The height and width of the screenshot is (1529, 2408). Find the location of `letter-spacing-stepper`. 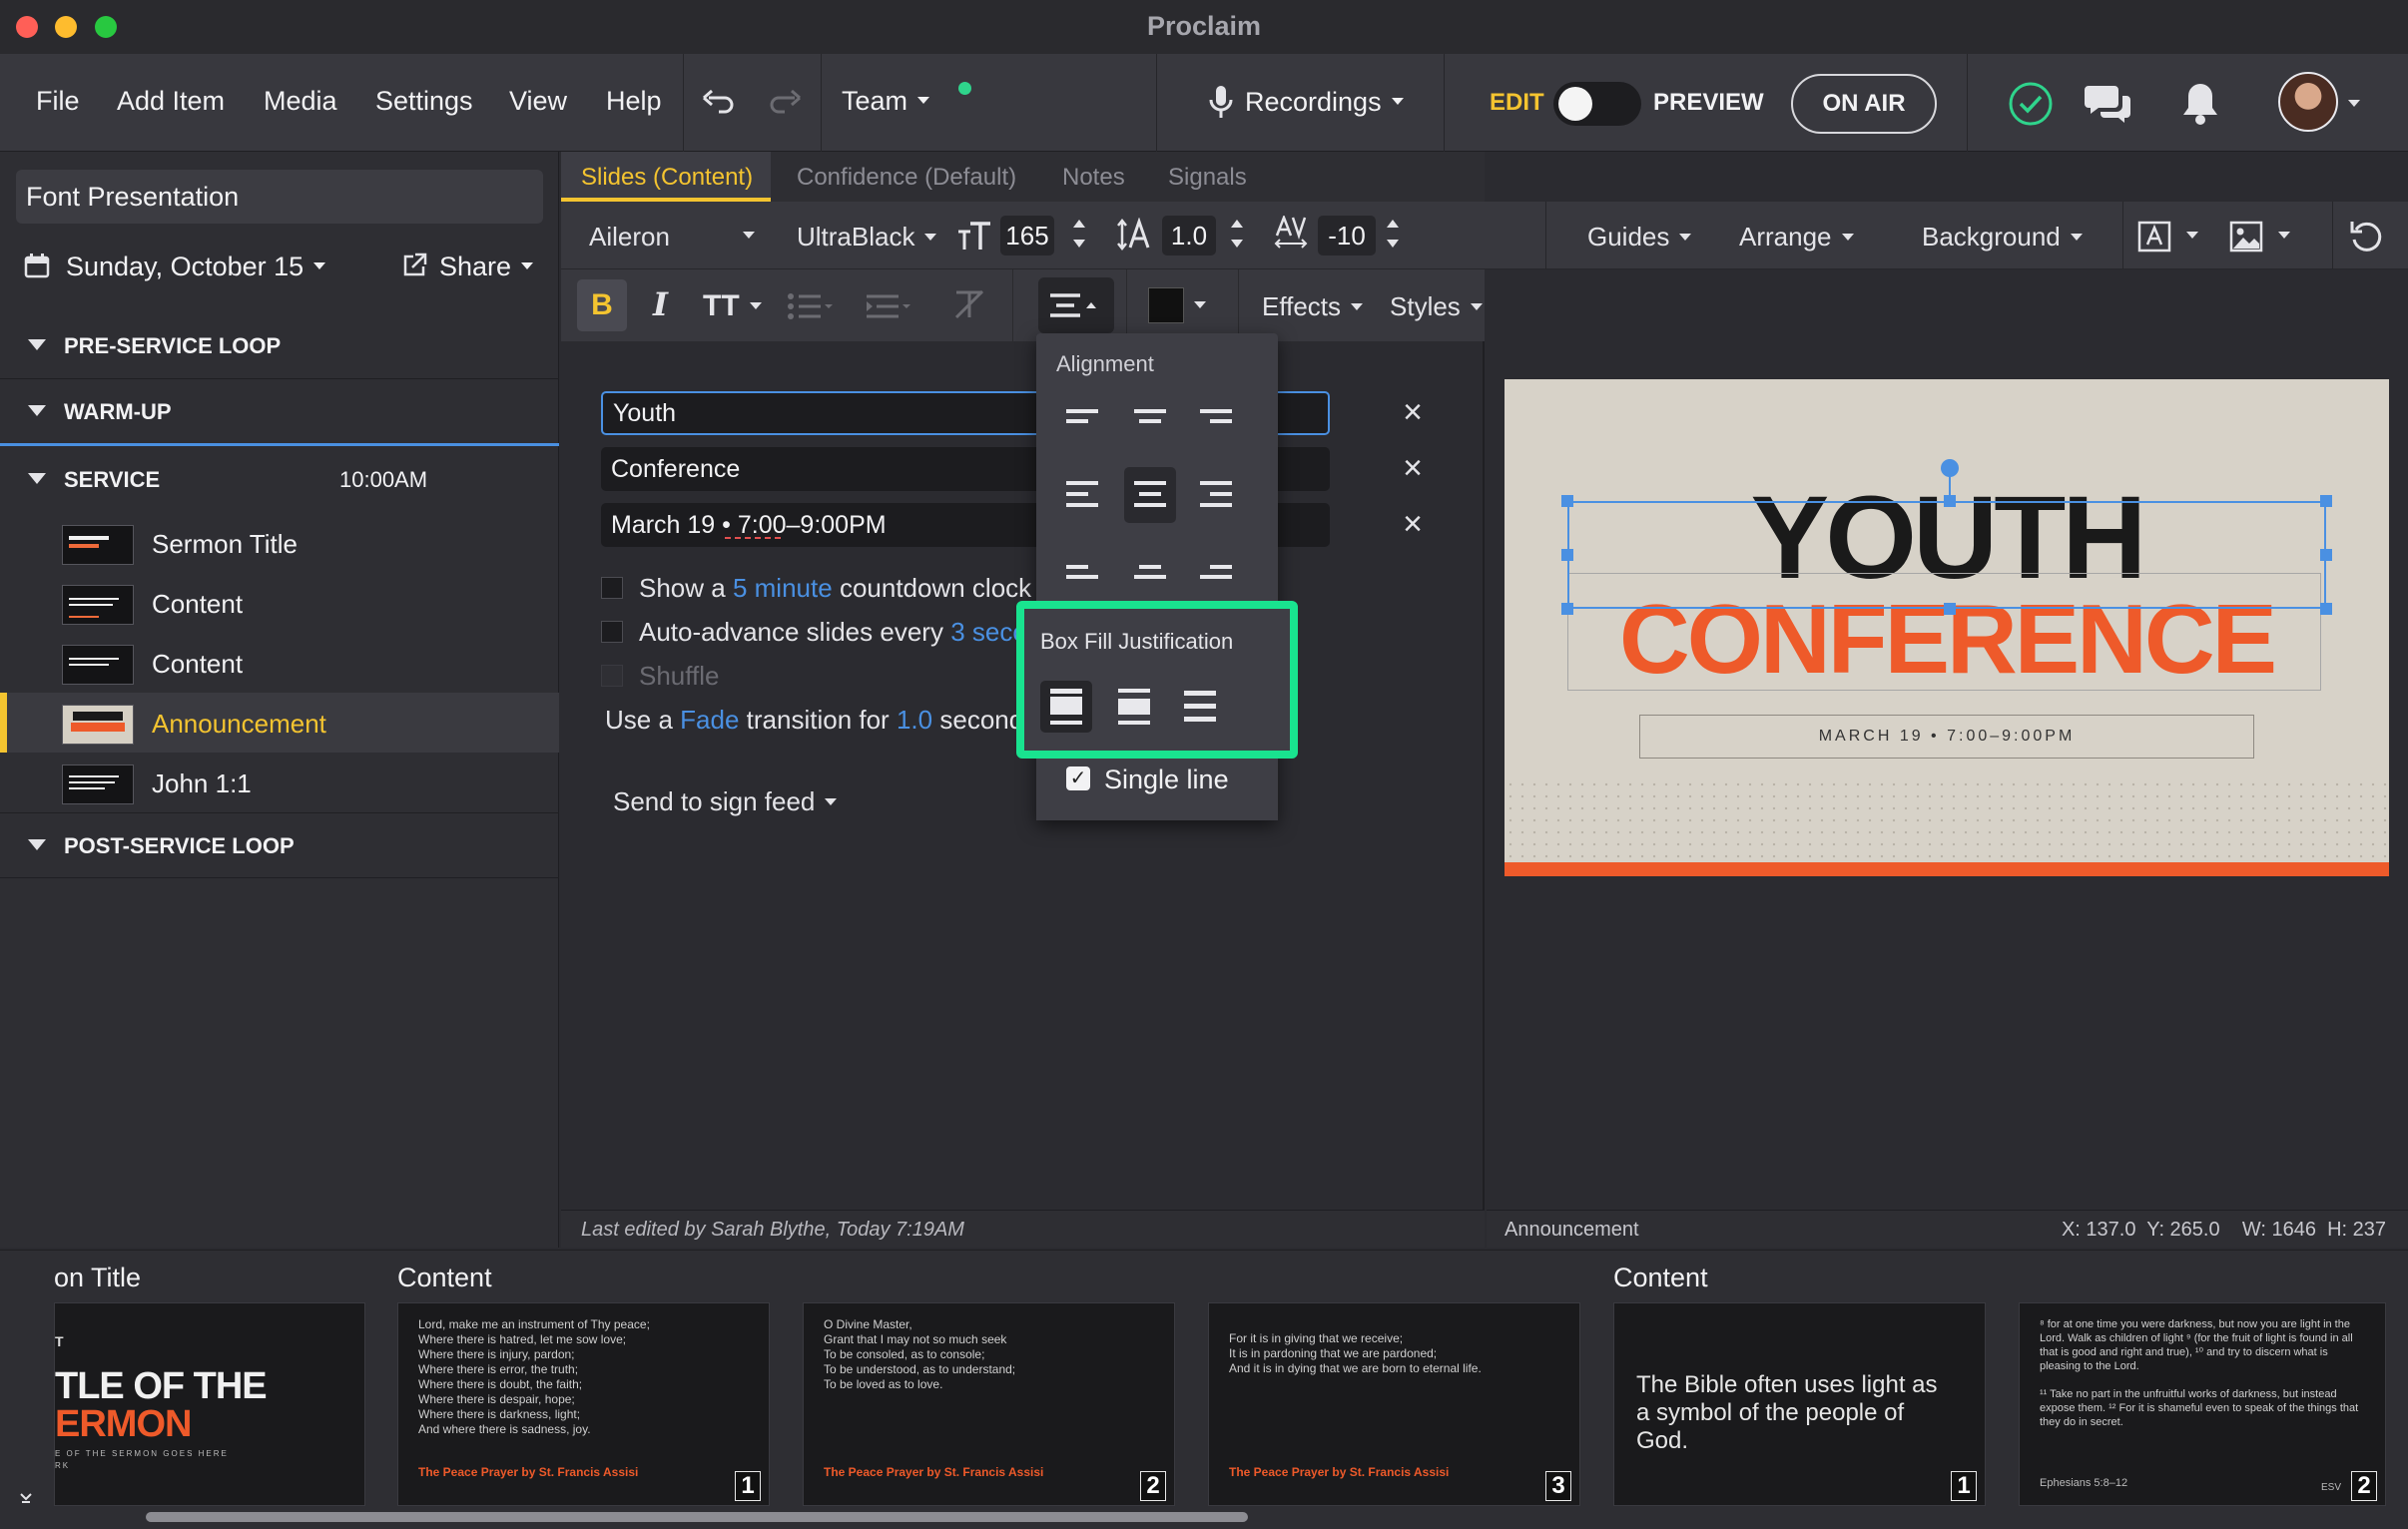

letter-spacing-stepper is located at coordinates (1393, 236).